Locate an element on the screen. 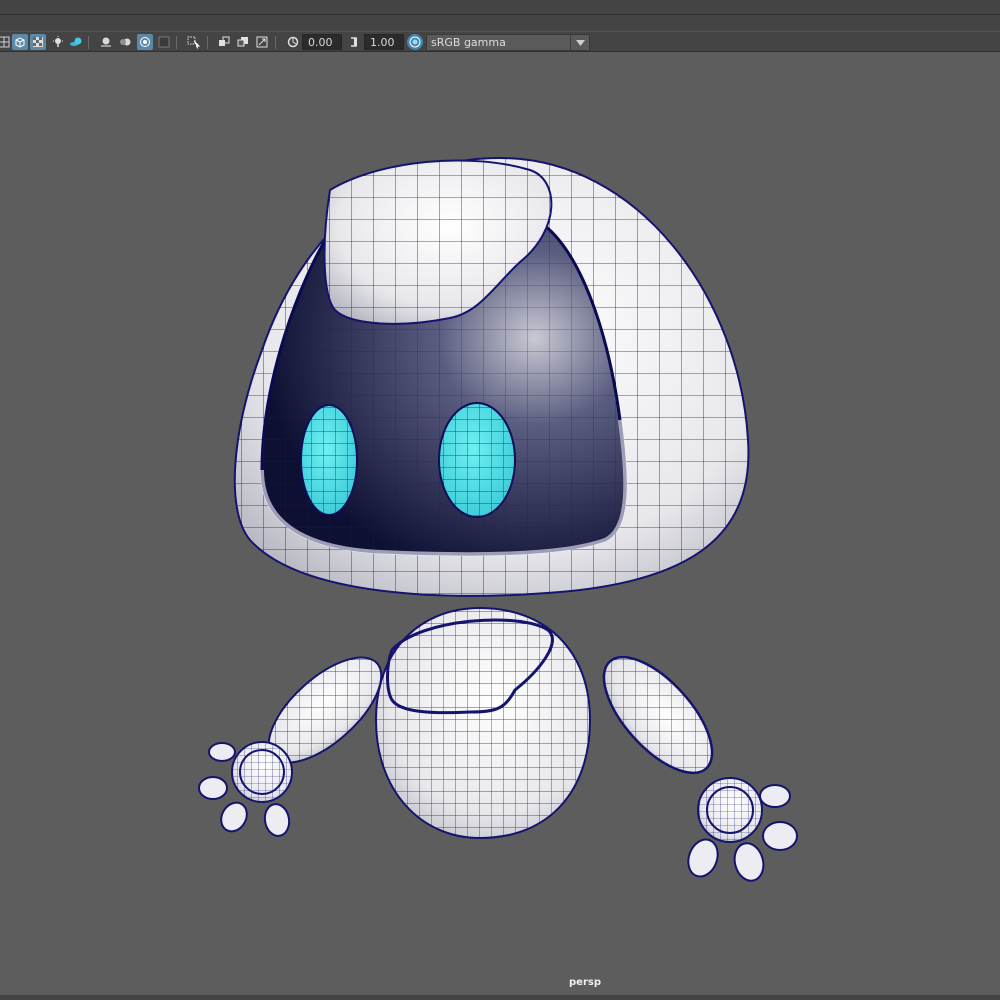  gamma-field: 1.00 is located at coordinates (384, 42).